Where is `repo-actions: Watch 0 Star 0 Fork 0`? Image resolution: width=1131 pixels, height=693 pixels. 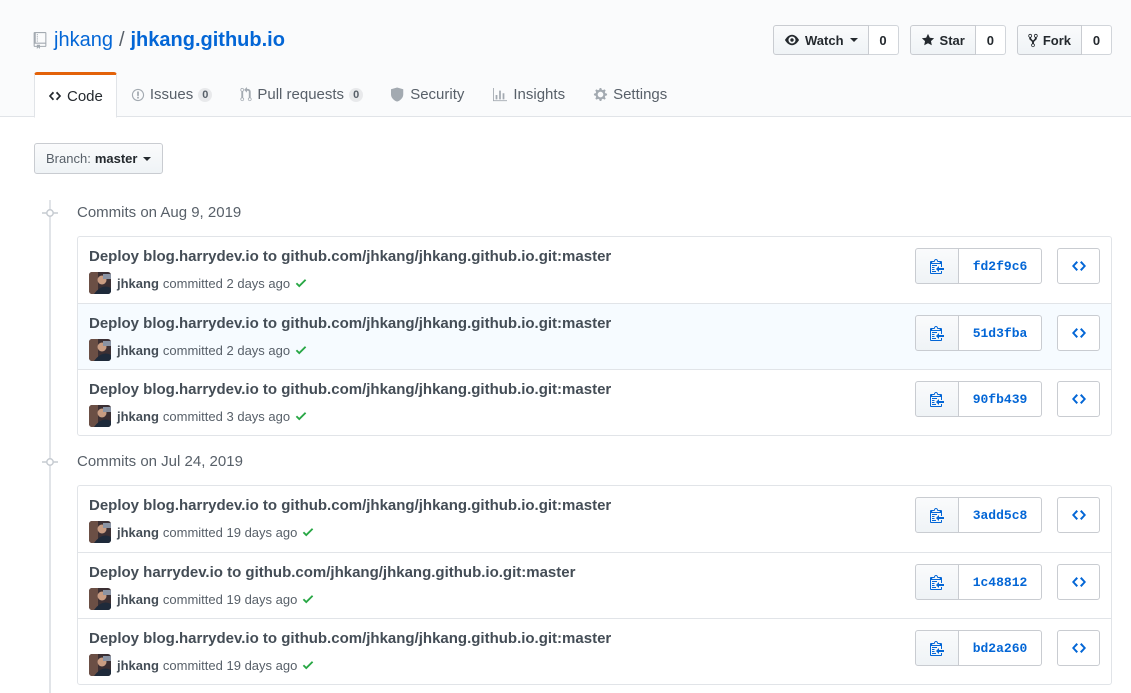 repo-actions: Watch 0 Star 0 Fork 0 is located at coordinates (937, 40).